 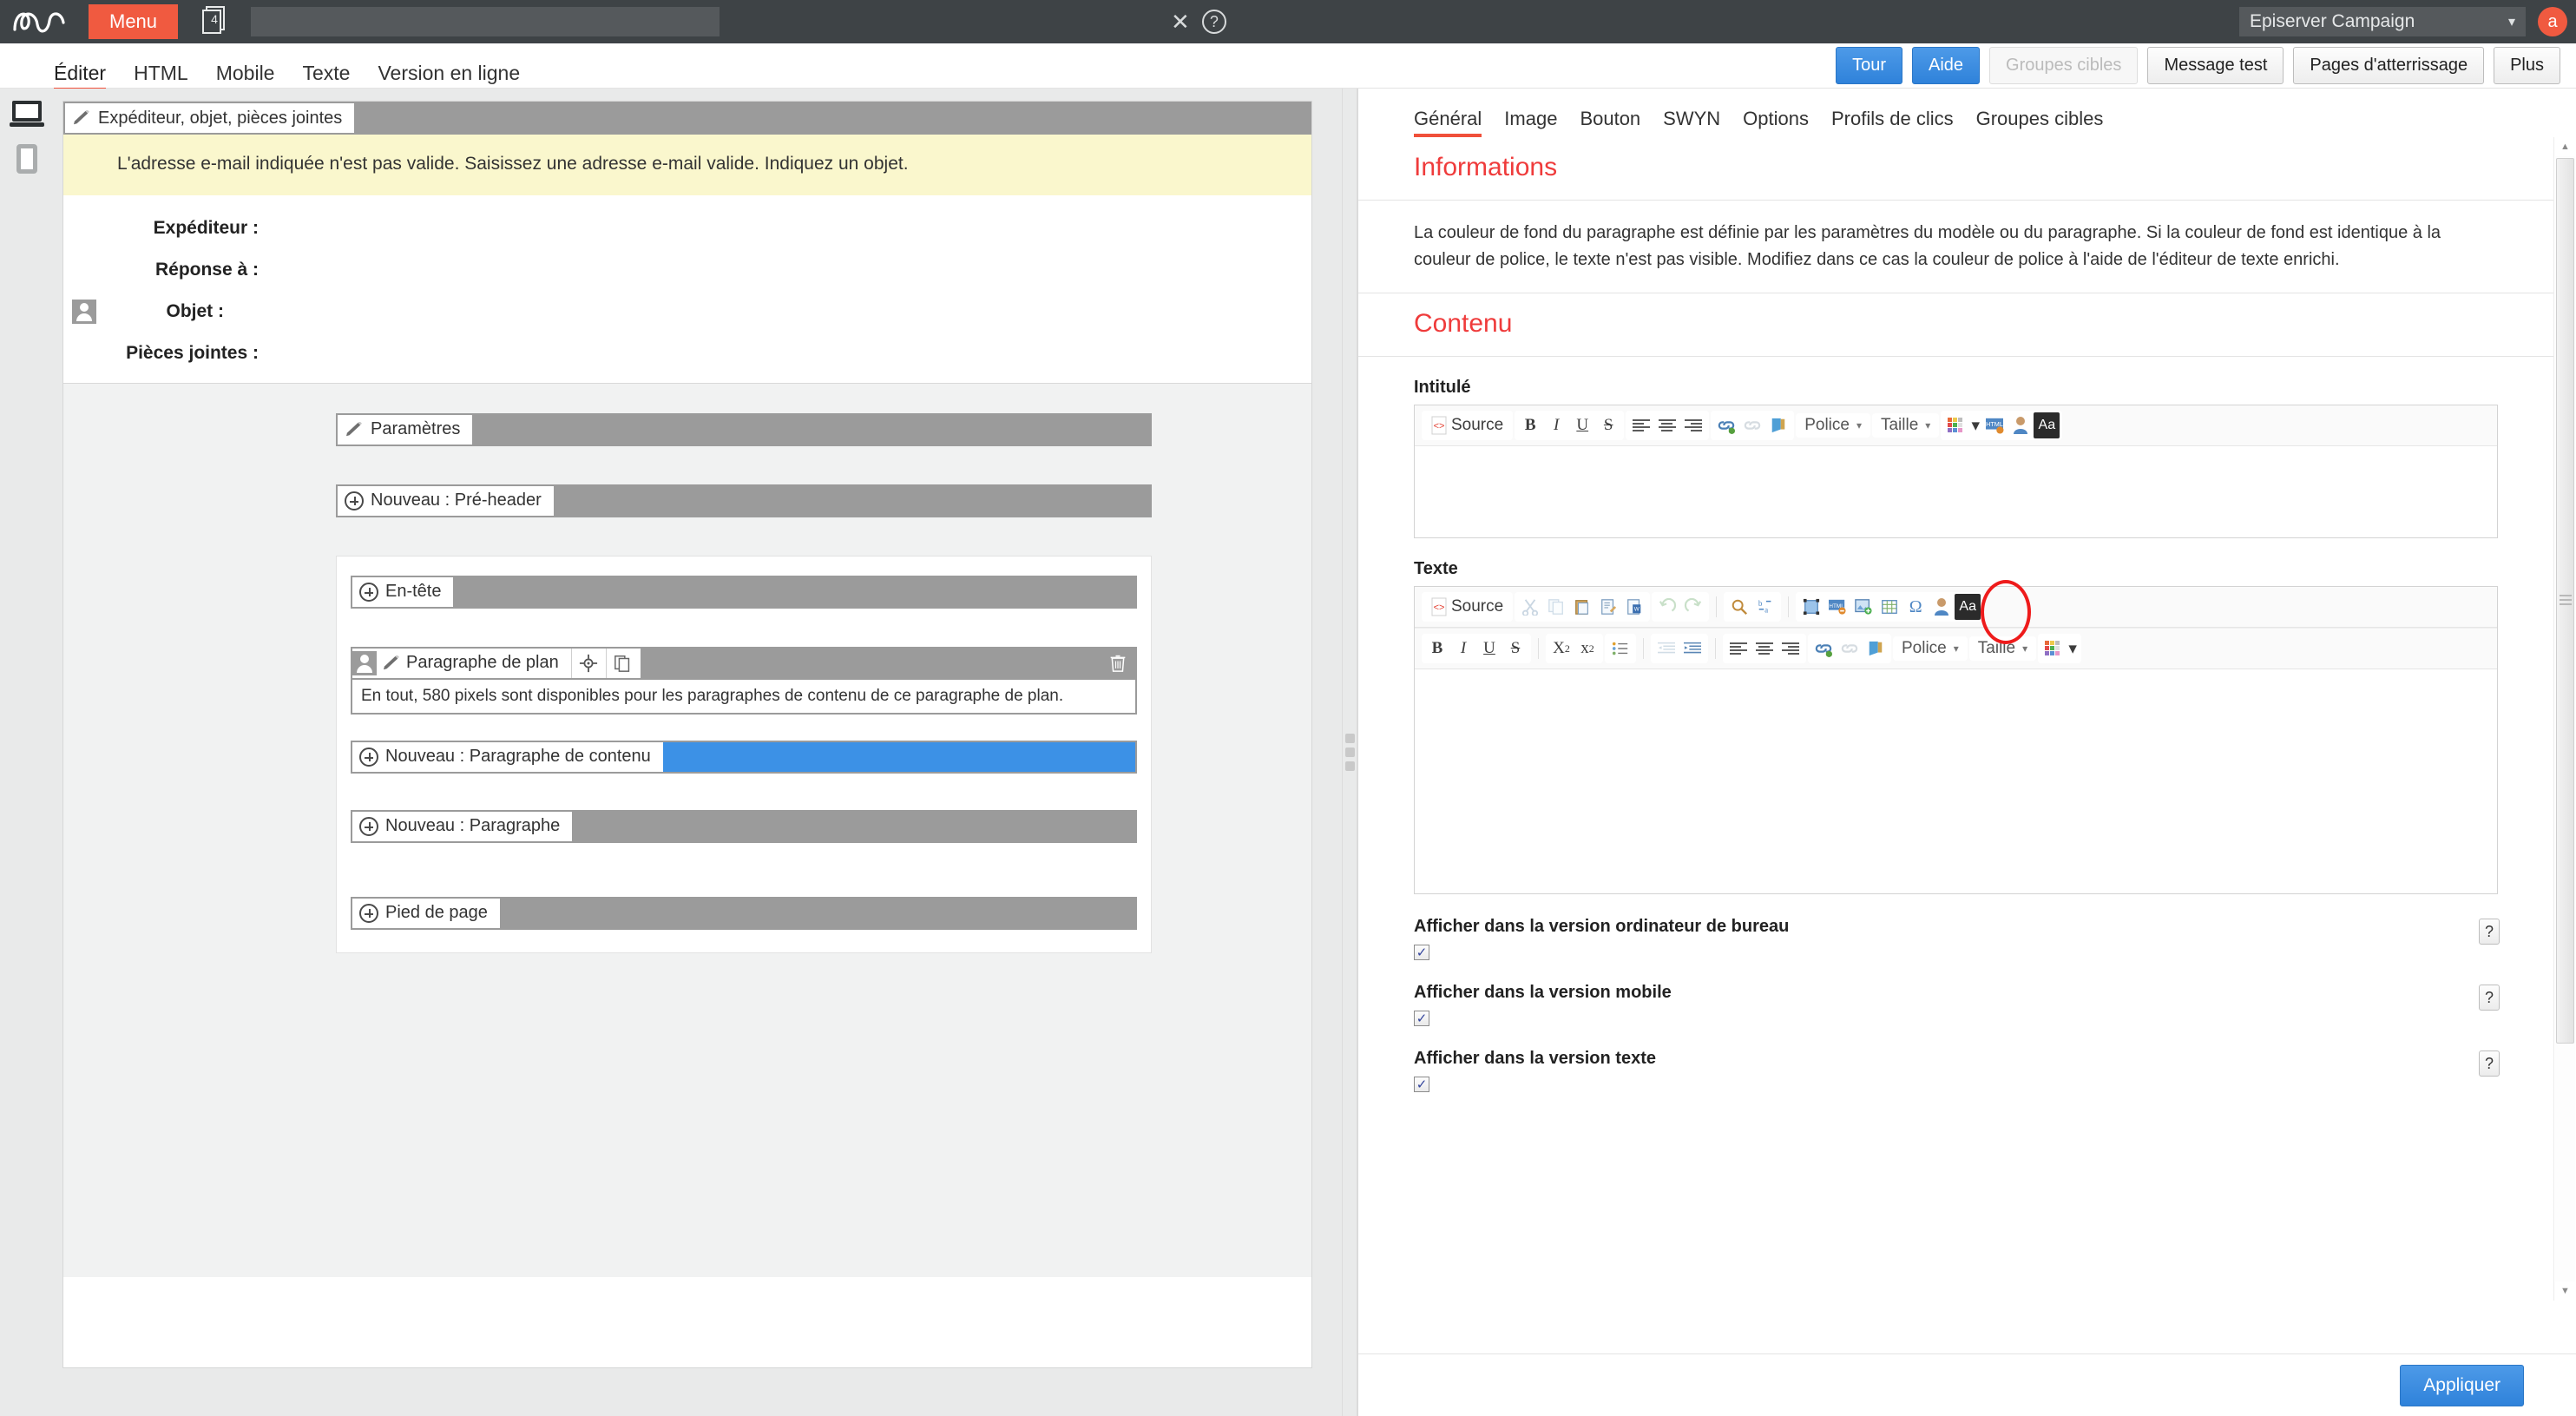 I want to click on help-desktop-button: ?, so click(x=2489, y=932).